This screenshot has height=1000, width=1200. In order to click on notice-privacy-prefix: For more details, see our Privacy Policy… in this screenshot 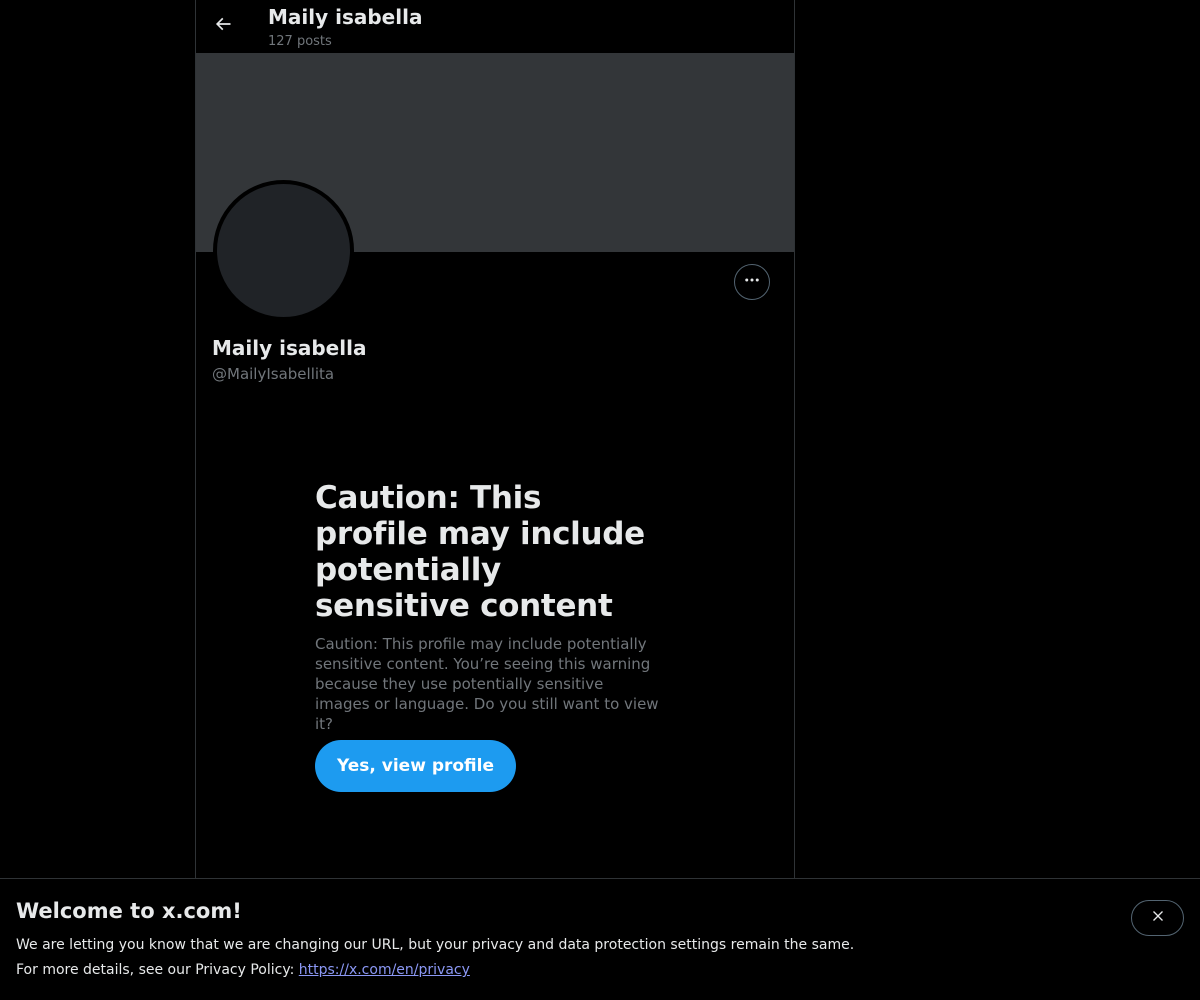, I will do `click(157, 970)`.